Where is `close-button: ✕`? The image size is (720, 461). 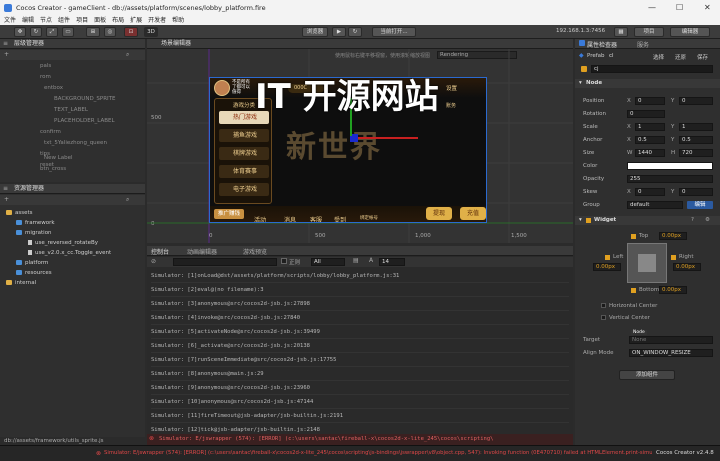 close-button: ✕ is located at coordinates (707, 7).